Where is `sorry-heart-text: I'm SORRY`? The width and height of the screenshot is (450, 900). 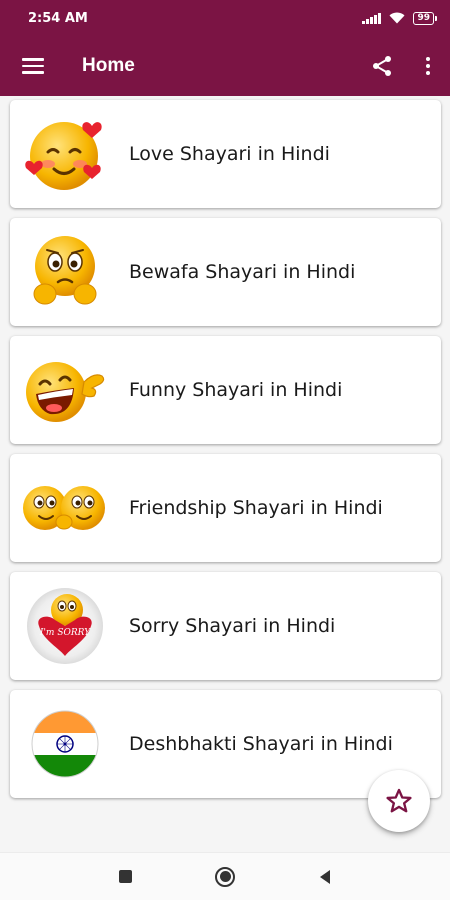
sorry-heart-text: I'm SORRY is located at coordinates (65, 633).